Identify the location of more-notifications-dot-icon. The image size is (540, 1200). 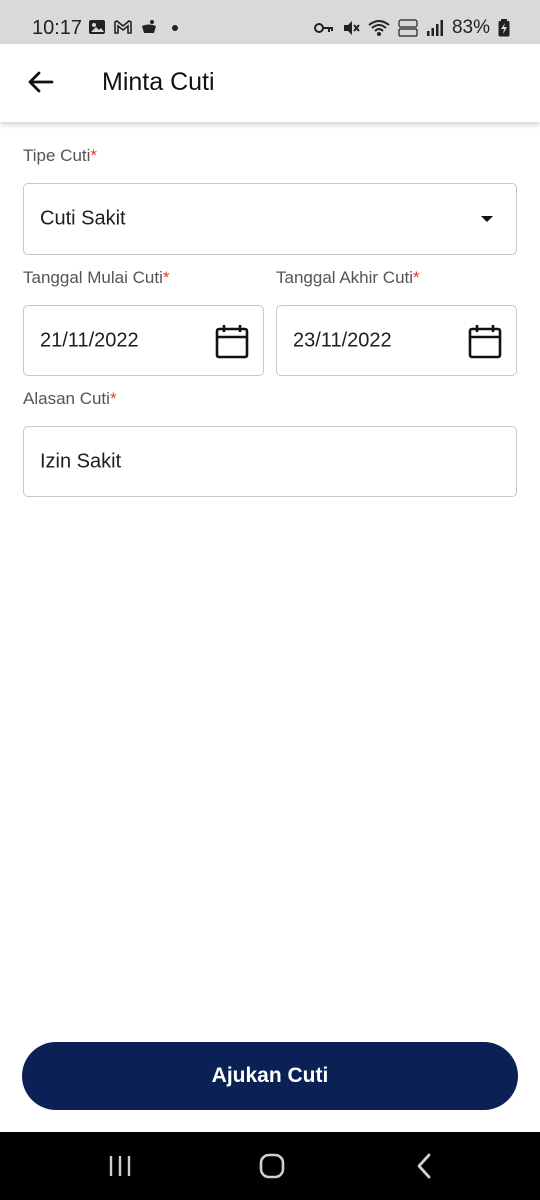
(175, 28).